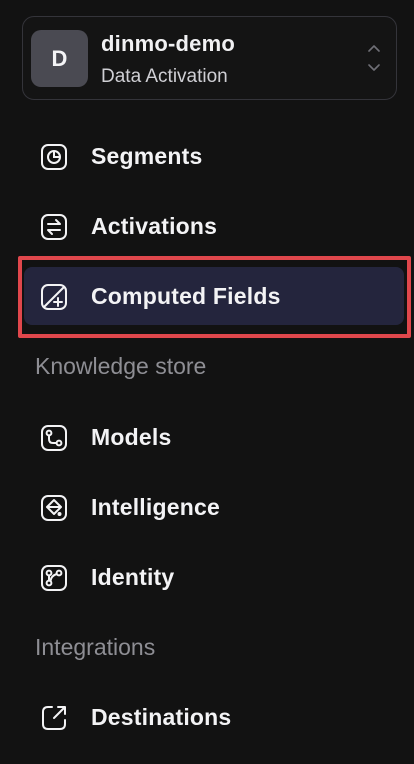  Describe the element at coordinates (54, 157) in the screenshot. I see `pie-chart-icon` at that location.